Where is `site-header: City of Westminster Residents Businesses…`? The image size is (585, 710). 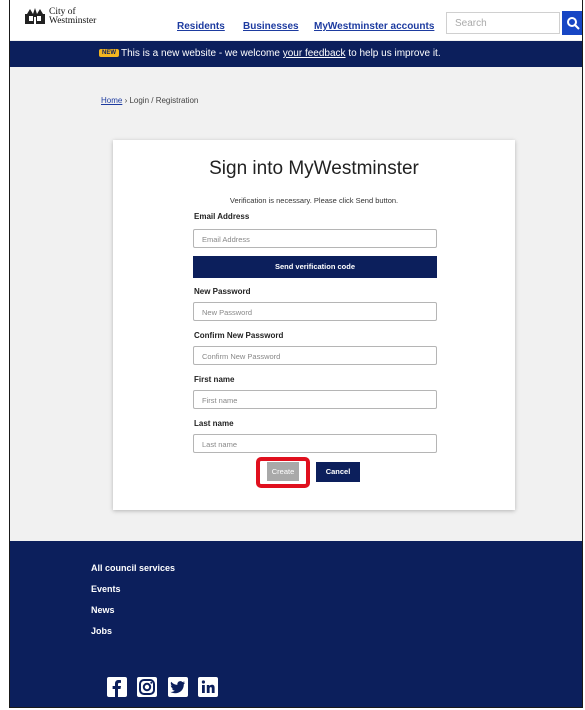
site-header: City of Westminster Residents Businesses… is located at coordinates (296, 20).